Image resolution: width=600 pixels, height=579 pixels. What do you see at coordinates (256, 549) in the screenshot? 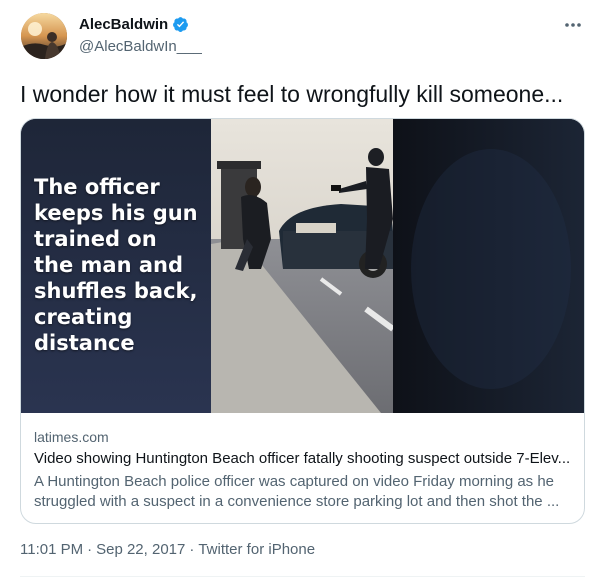
I see `tweet-source: Twitter for iPhone` at bounding box center [256, 549].